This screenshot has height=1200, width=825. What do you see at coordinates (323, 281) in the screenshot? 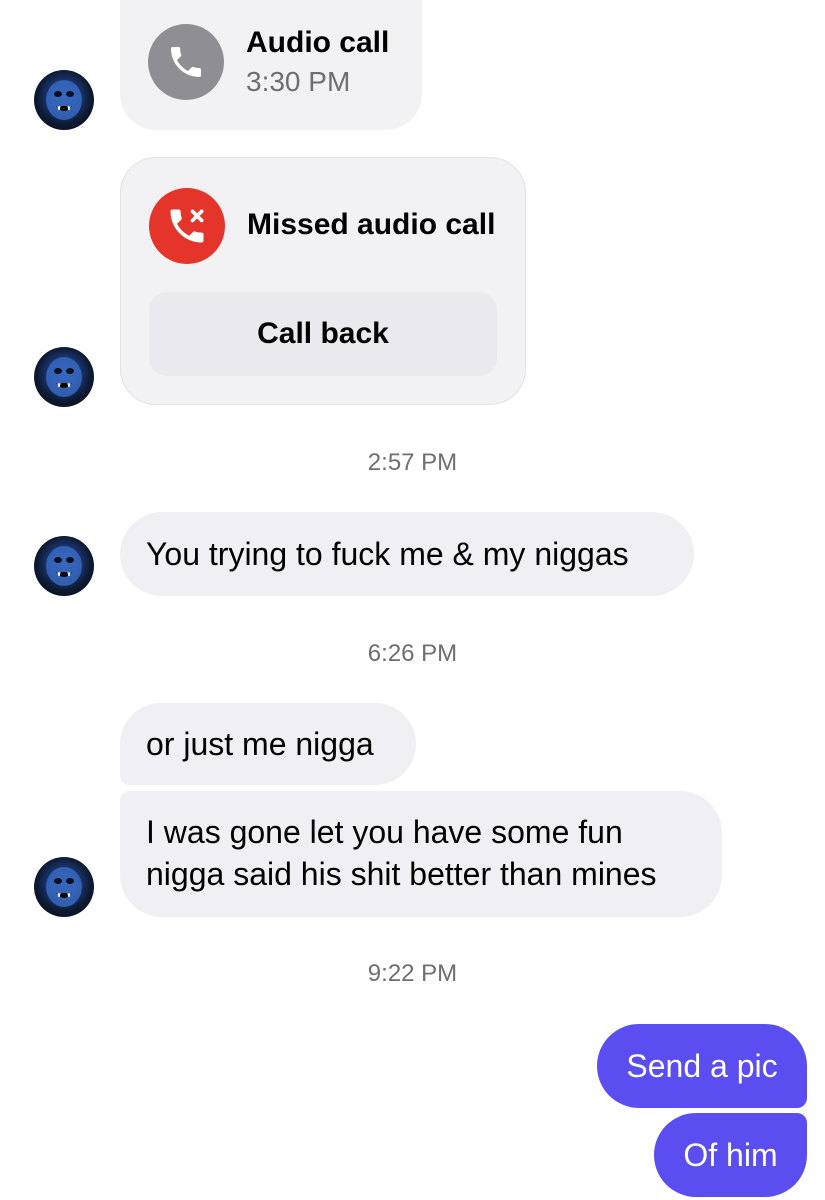
I see `missed-call-card: Missed audio call Call back` at bounding box center [323, 281].